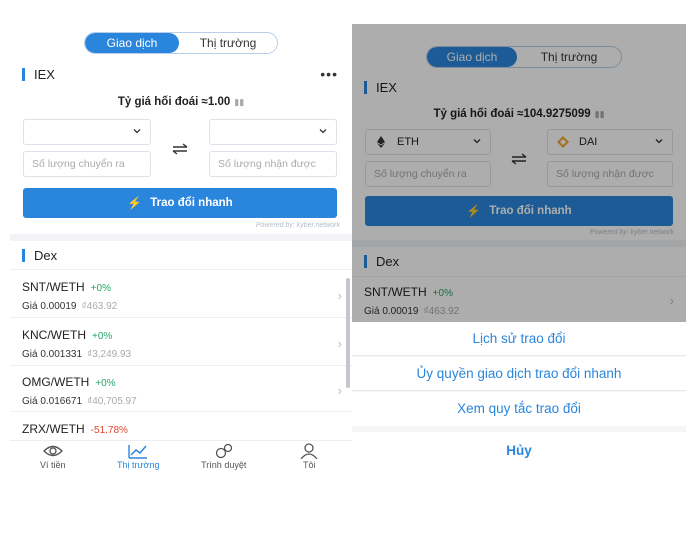 The image size is (700, 559). I want to click on iex-header: IEX, so click(38, 74).